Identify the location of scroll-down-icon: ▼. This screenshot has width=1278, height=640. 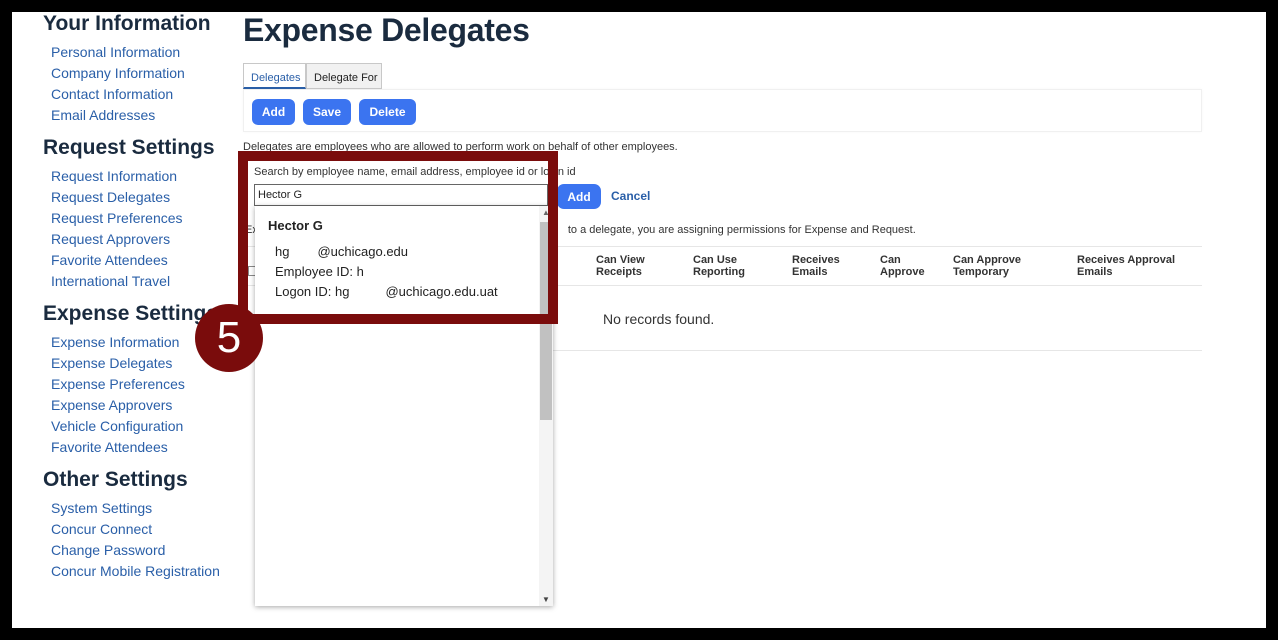
(546, 599).